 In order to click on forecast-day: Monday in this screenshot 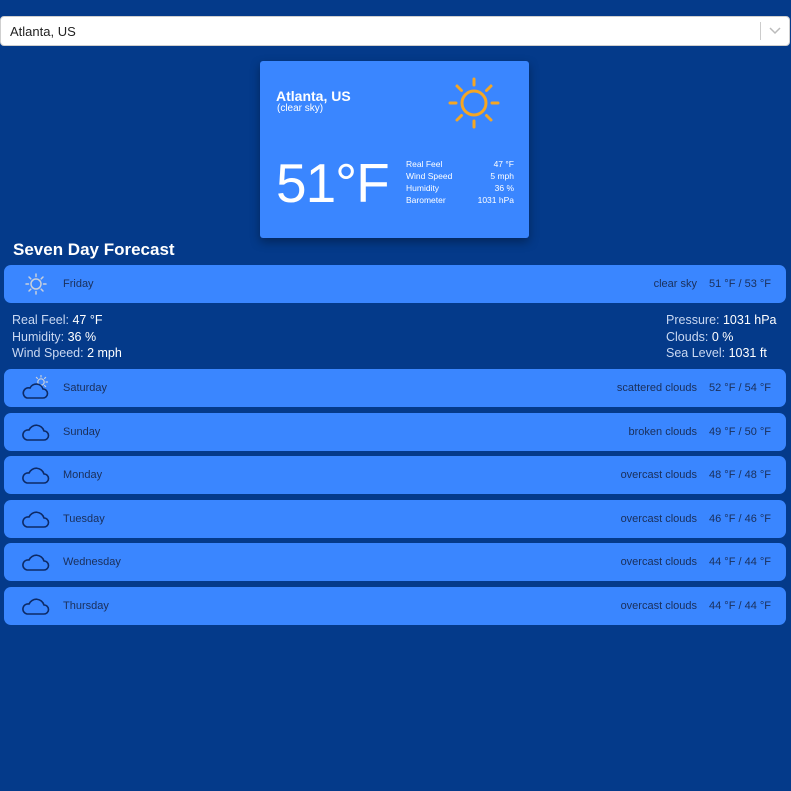, I will do `click(83, 475)`.